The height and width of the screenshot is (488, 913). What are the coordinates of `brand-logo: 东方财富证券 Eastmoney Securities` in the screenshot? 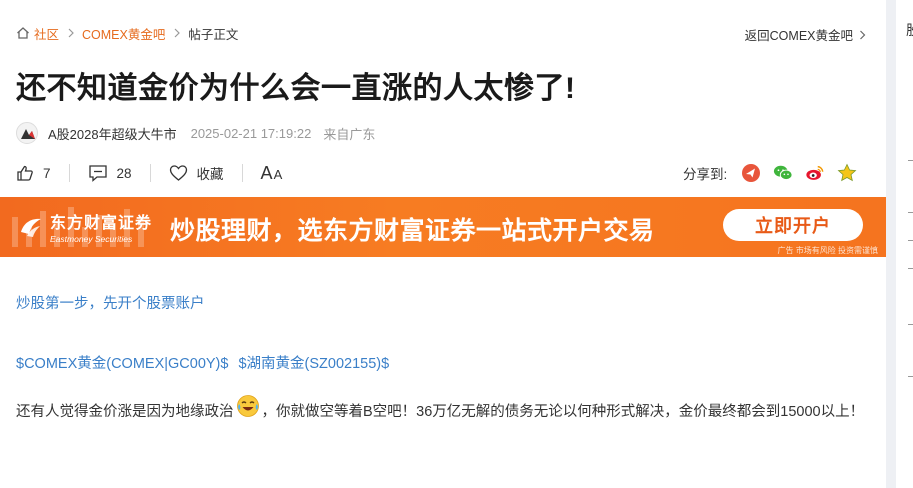 It's located at (85, 226).